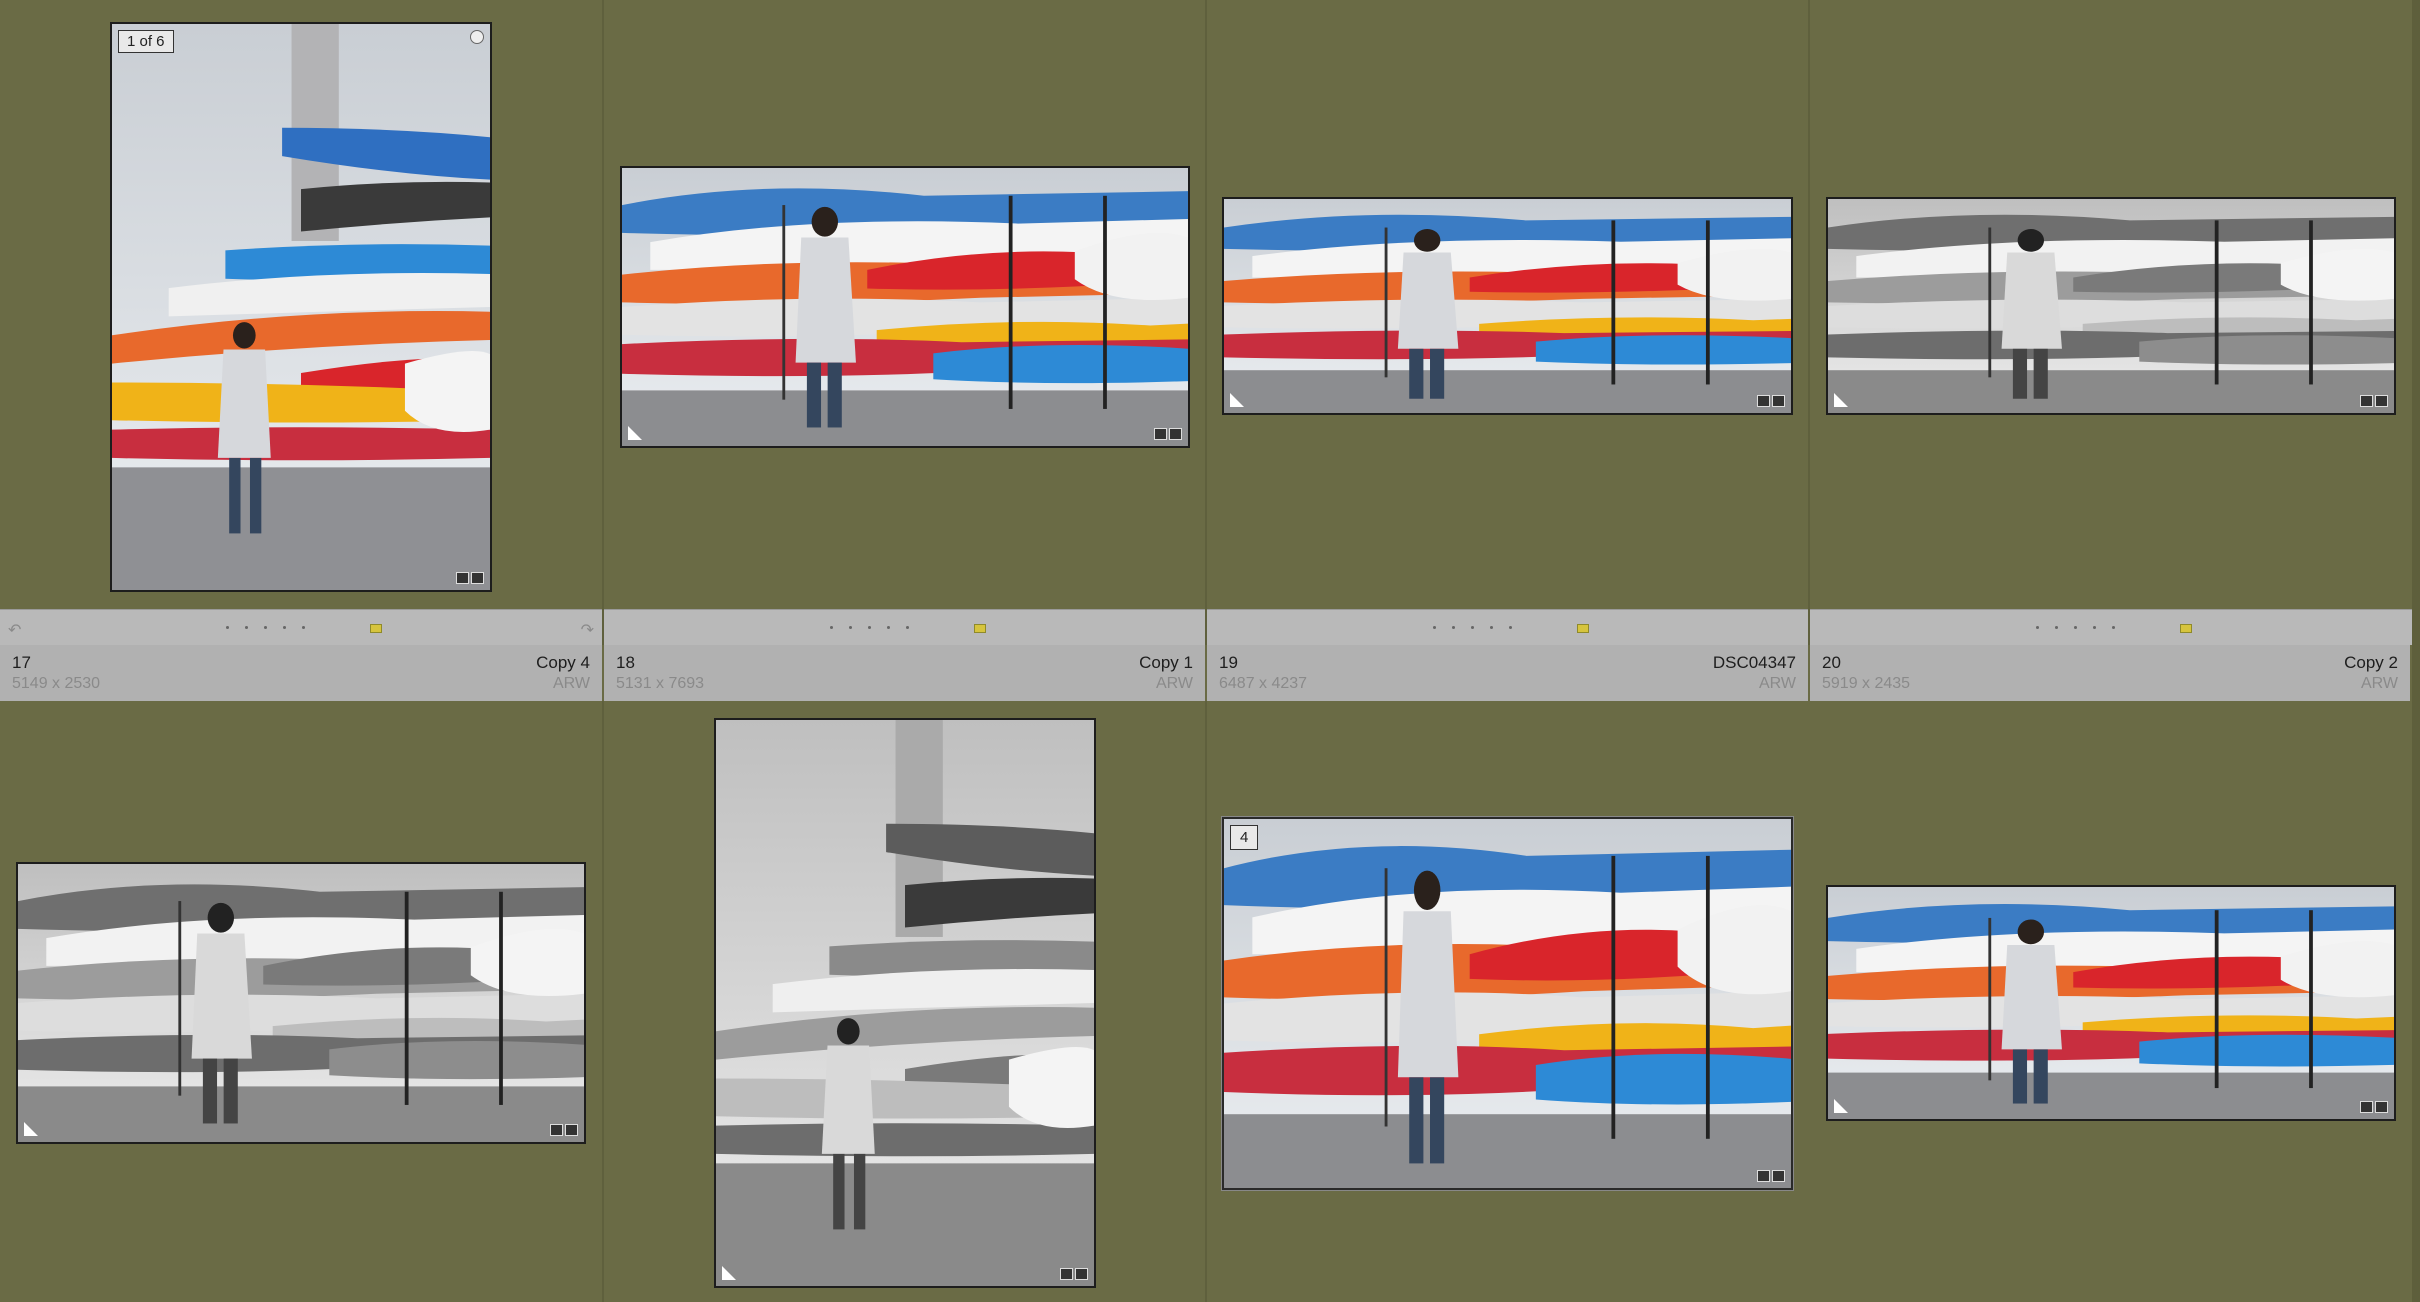 The height and width of the screenshot is (1302, 2420). I want to click on thumbnail-23: 4, so click(1507, 1003).